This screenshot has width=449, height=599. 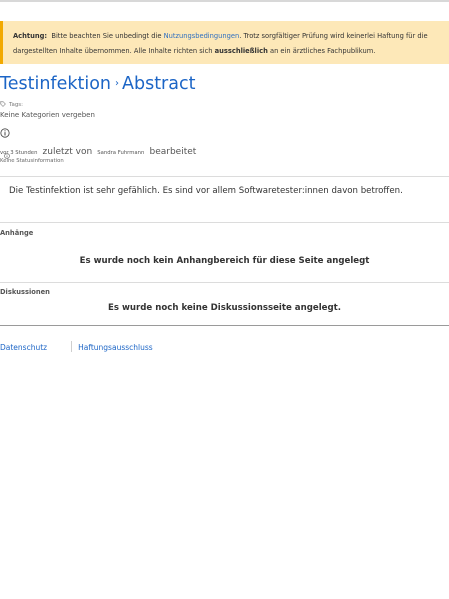 I want to click on edit-action-text: bearbeitet, so click(x=173, y=152).